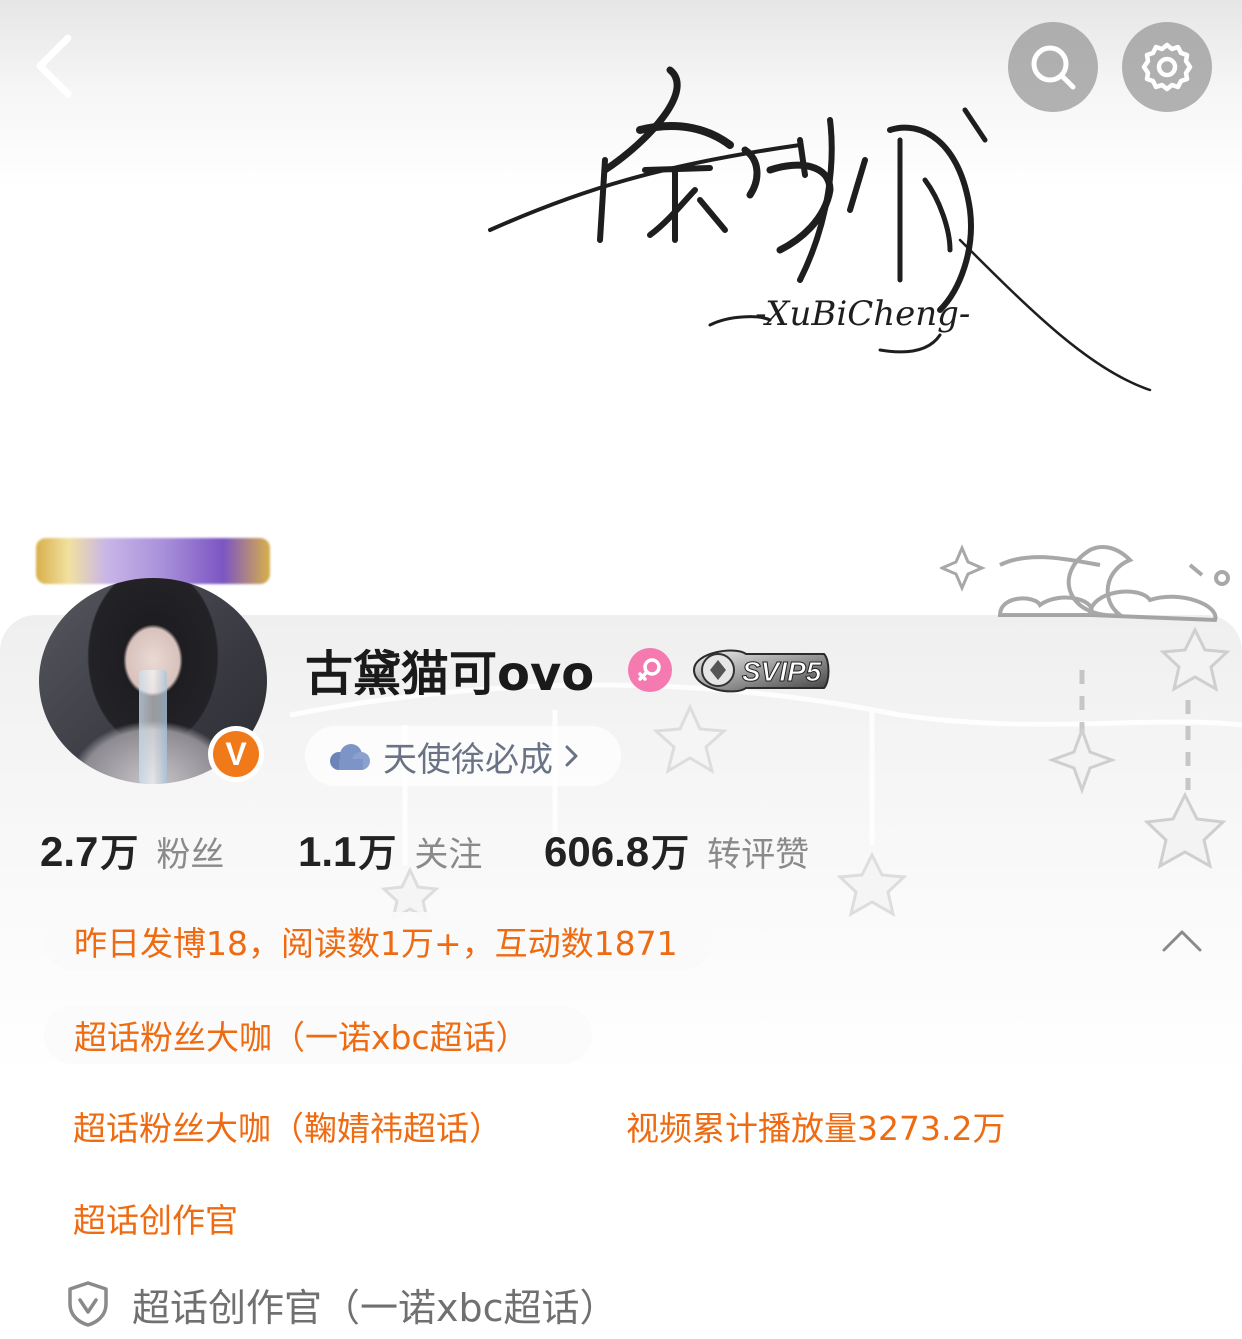 The height and width of the screenshot is (1339, 1242). Describe the element at coordinates (1085, 706) in the screenshot. I see `moon-cloud-decoration` at that location.